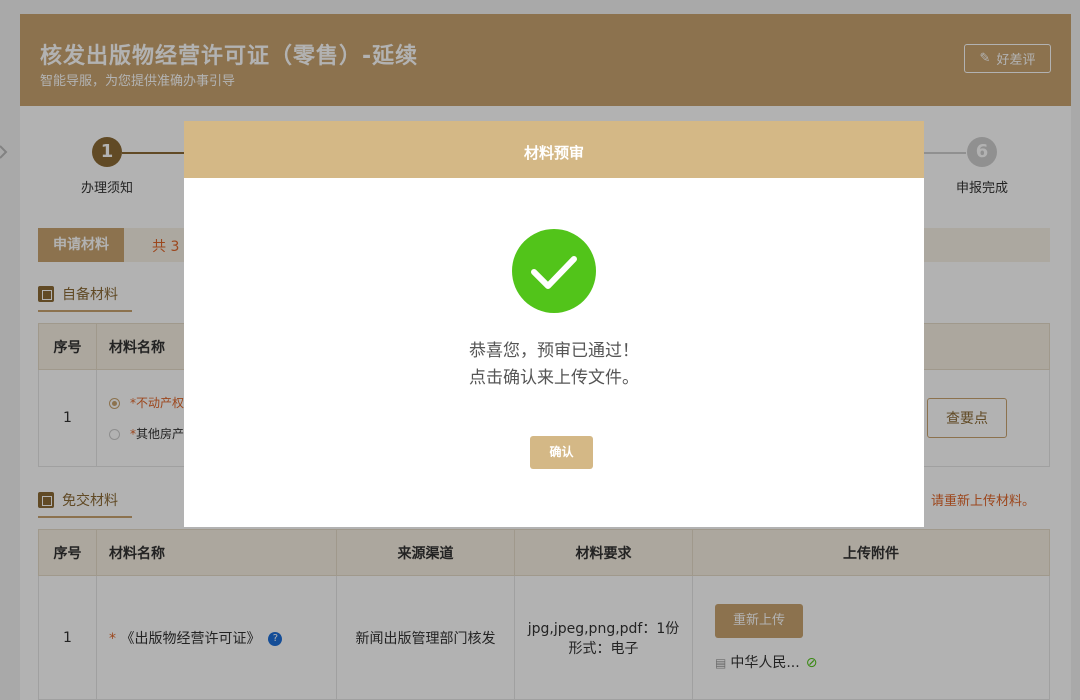  I want to click on confirm-button: 确认, so click(561, 452).